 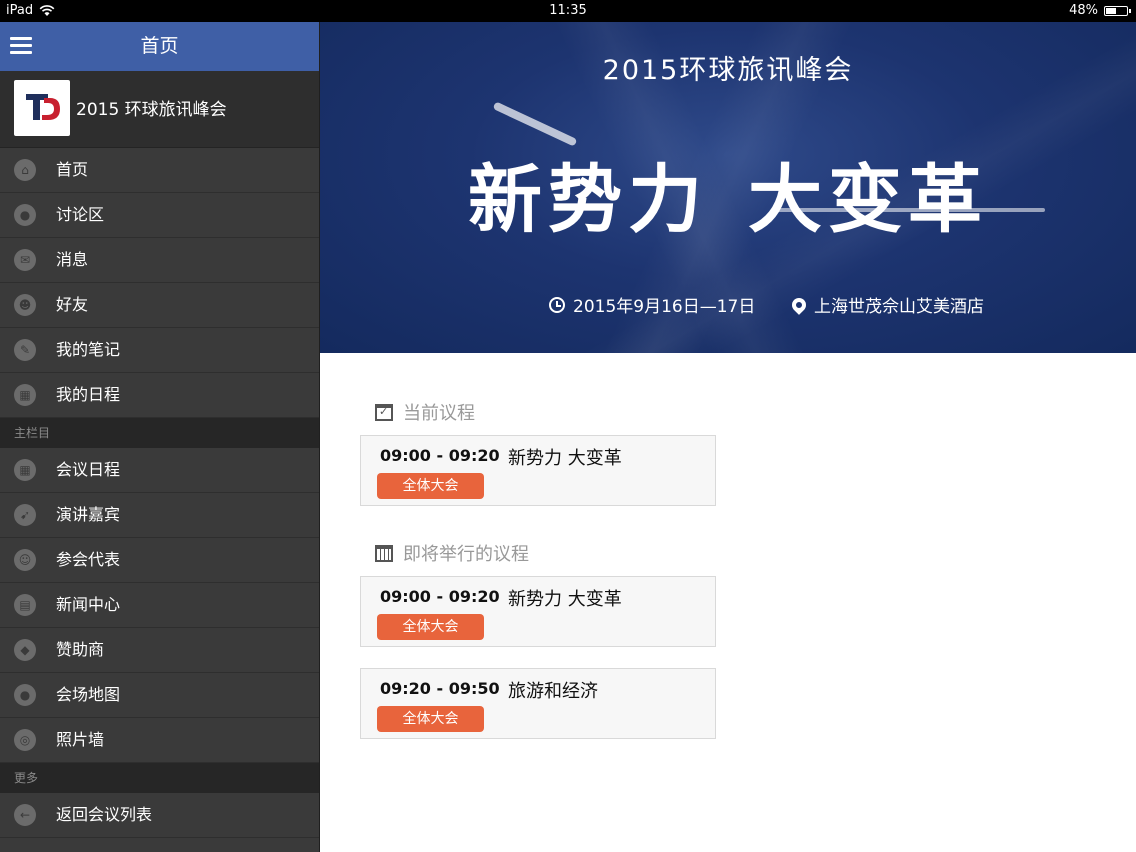 What do you see at coordinates (72, 259) in the screenshot?
I see `sidebar-item-label: 消息` at bounding box center [72, 259].